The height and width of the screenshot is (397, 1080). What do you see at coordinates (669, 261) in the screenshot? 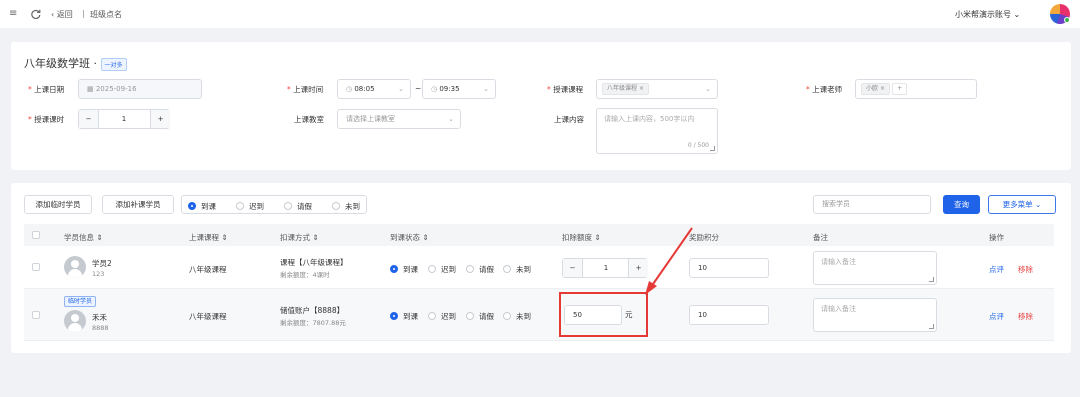
I see `annotation-arrow-icon` at bounding box center [669, 261].